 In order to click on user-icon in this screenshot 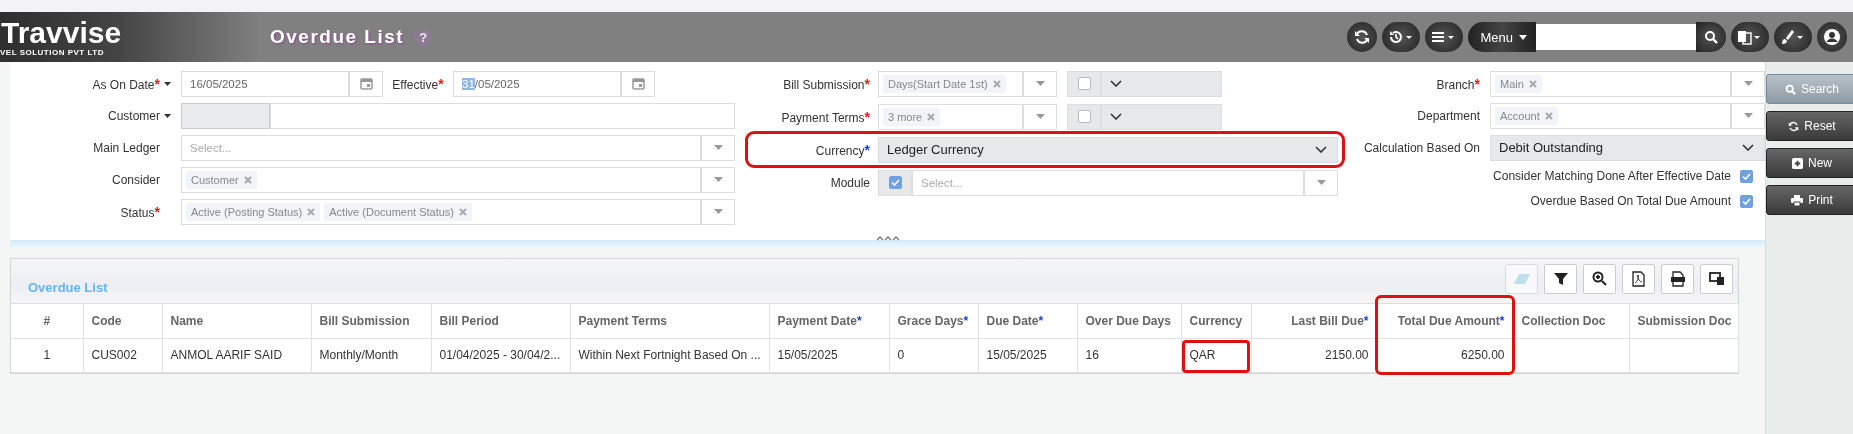, I will do `click(1832, 37)`.